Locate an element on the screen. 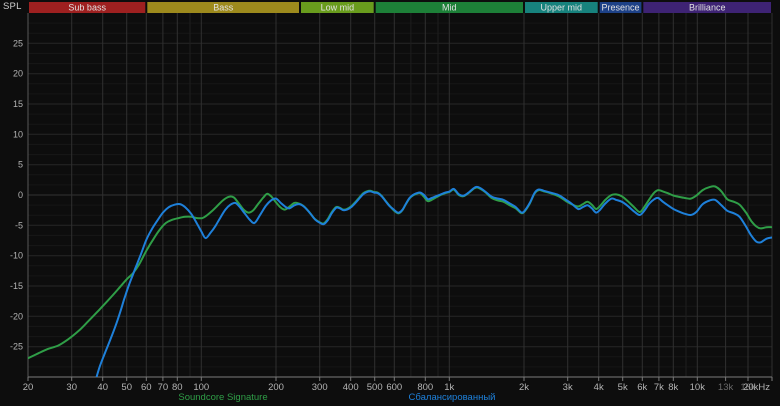  x-tick-label: 6k is located at coordinates (642, 387).